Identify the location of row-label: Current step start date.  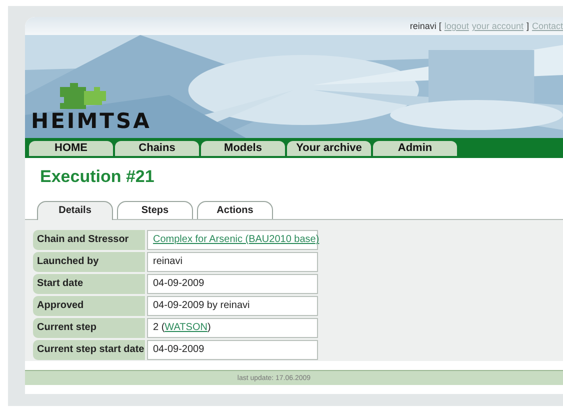
(89, 350).